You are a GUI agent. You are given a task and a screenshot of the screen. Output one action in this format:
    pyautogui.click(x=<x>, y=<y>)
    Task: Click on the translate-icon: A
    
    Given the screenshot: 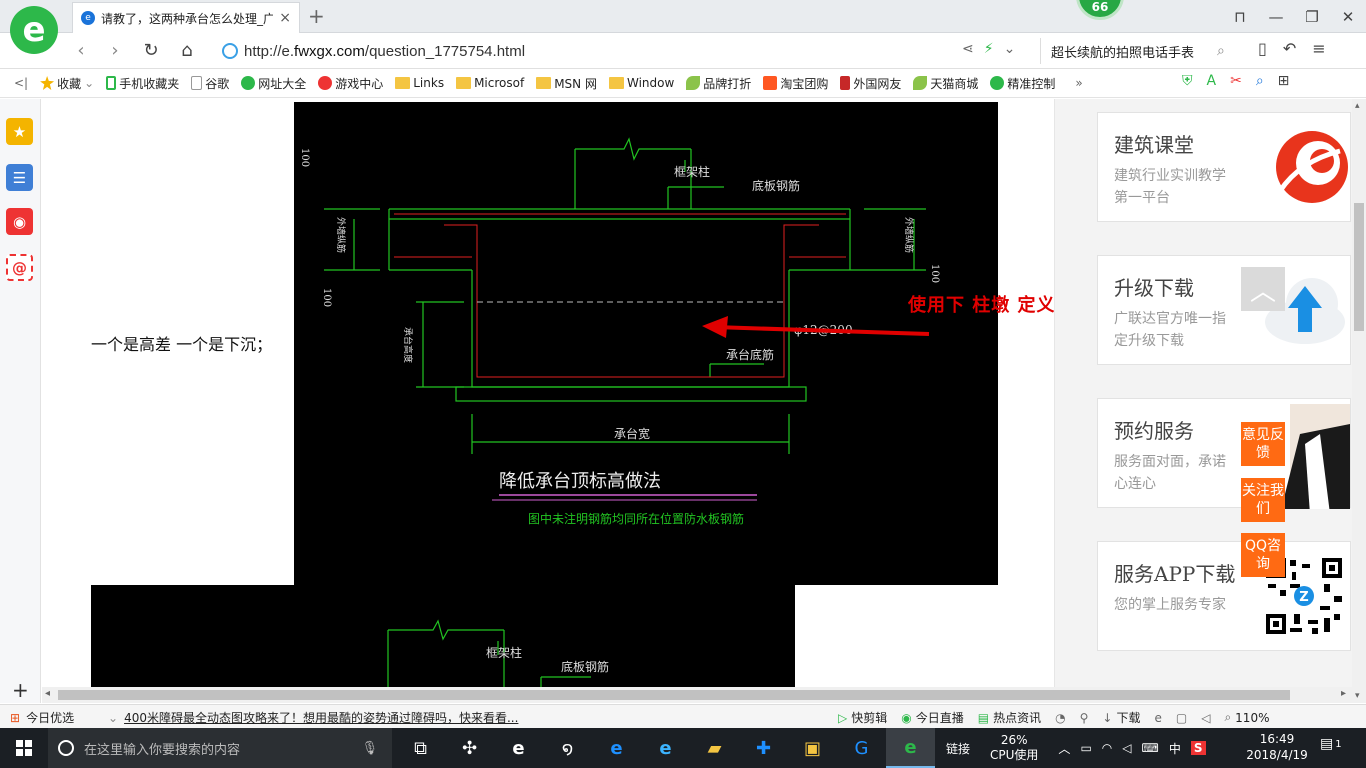 What is the action you would take?
    pyautogui.click(x=1212, y=81)
    